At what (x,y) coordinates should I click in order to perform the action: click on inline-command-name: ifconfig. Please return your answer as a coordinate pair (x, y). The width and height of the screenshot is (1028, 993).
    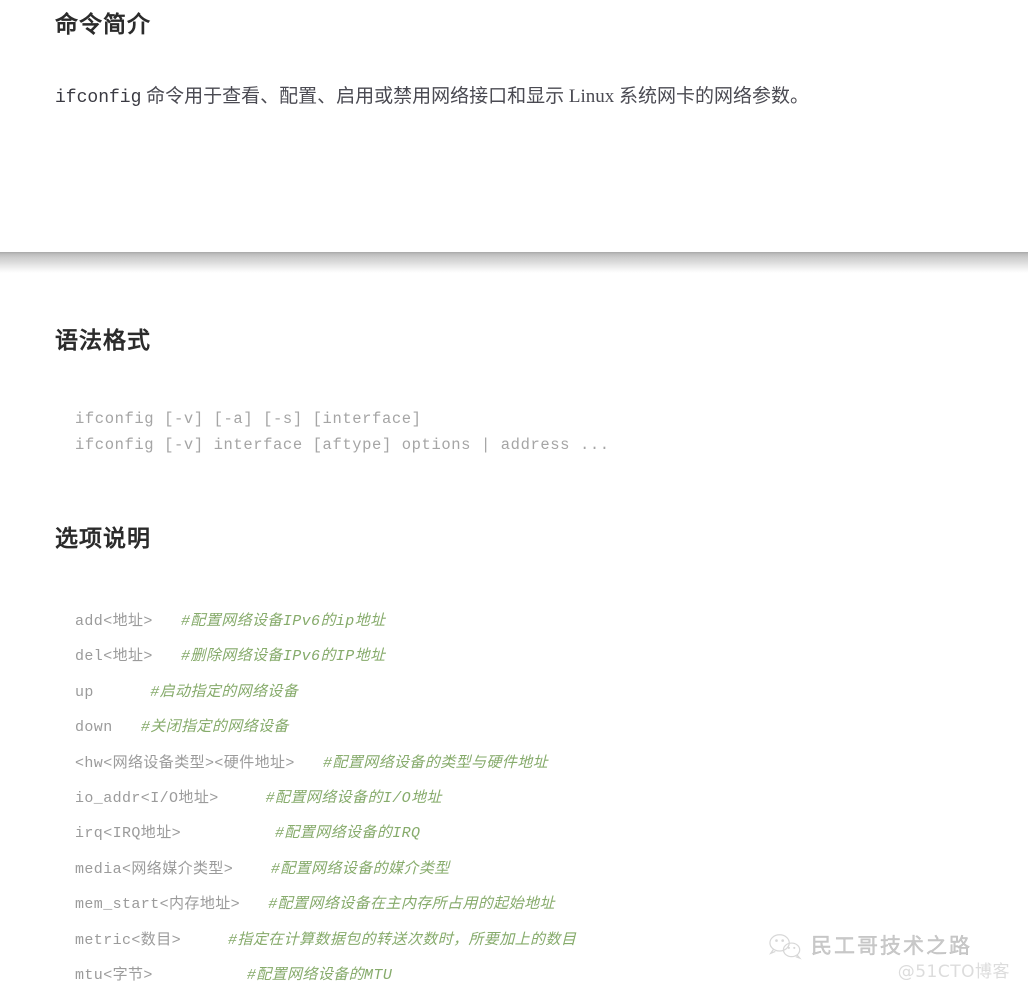
    Looking at the image, I should click on (98, 98).